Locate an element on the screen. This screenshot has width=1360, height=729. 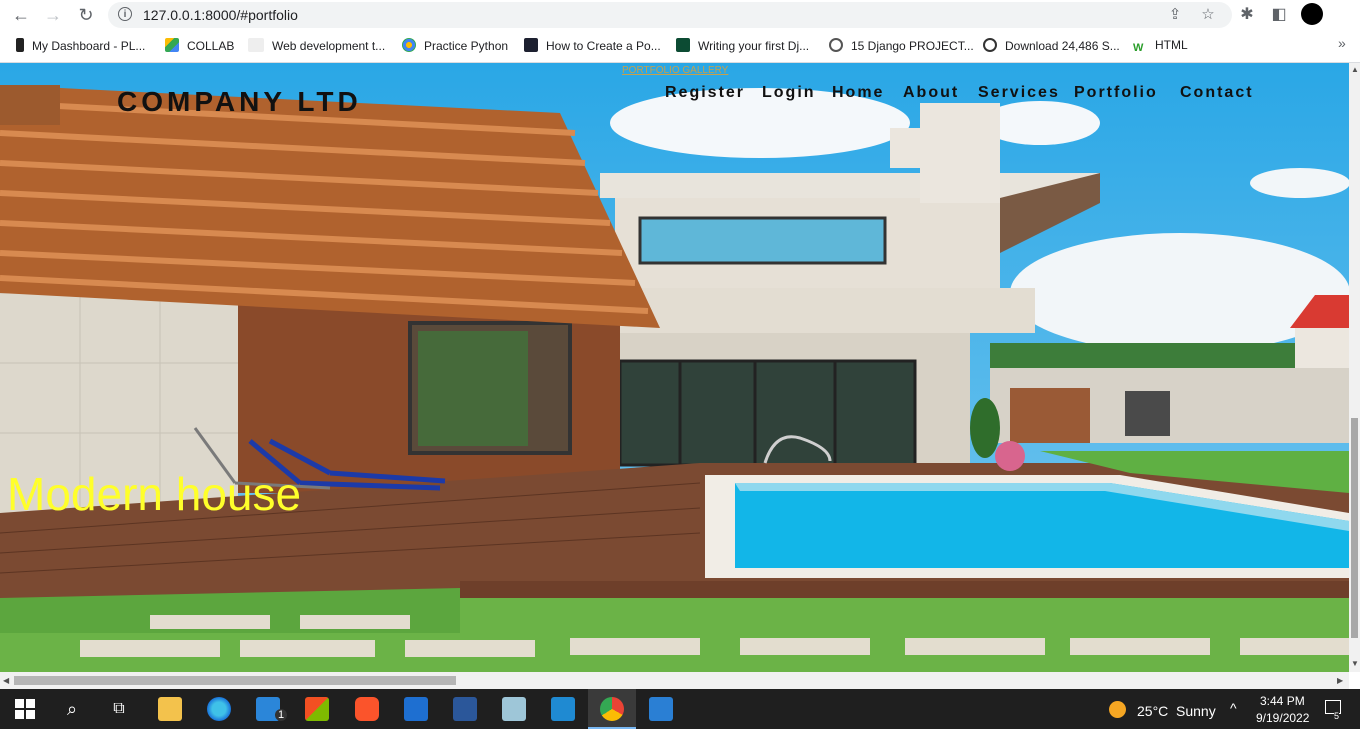
media-player-icon is located at coordinates (416, 709).